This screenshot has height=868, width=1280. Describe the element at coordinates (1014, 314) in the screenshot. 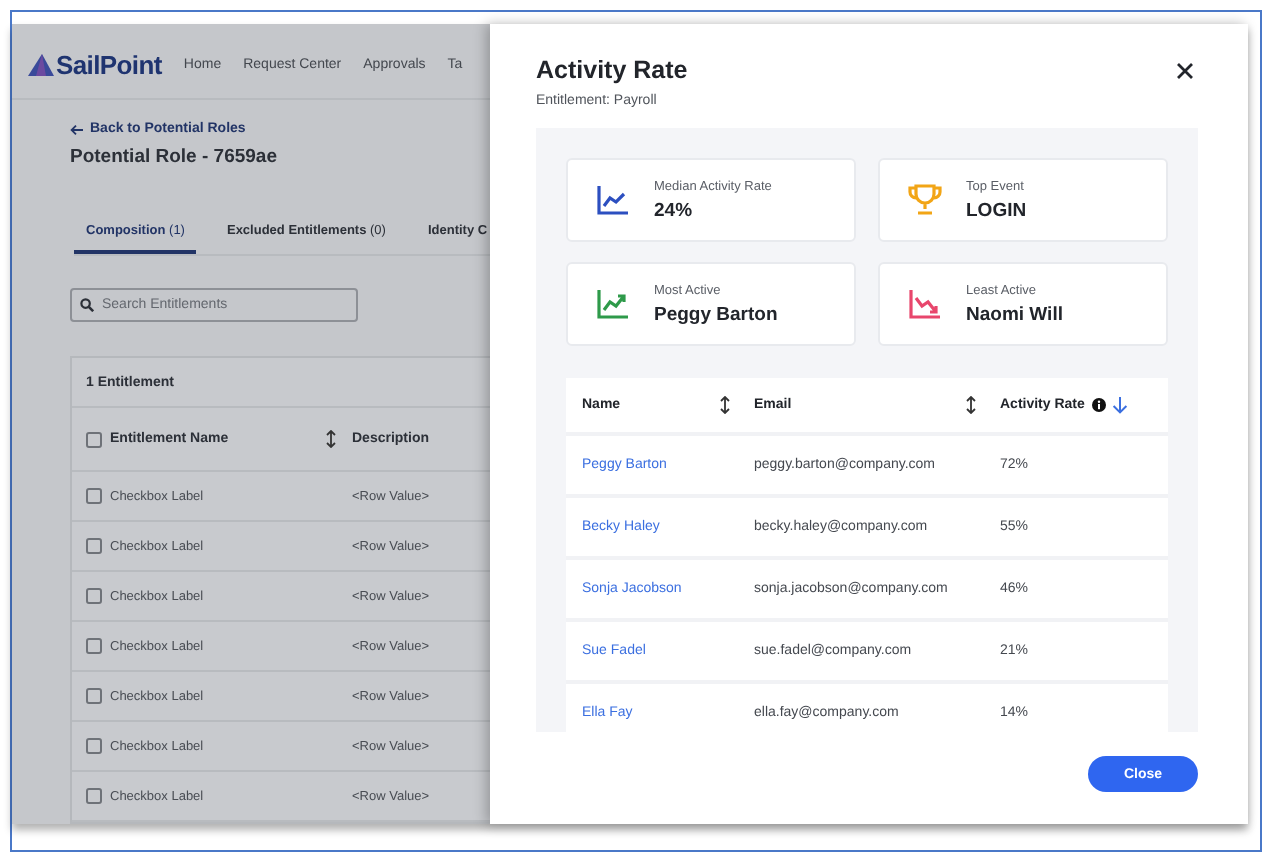

I see `stat-value: Naomi Will` at that location.